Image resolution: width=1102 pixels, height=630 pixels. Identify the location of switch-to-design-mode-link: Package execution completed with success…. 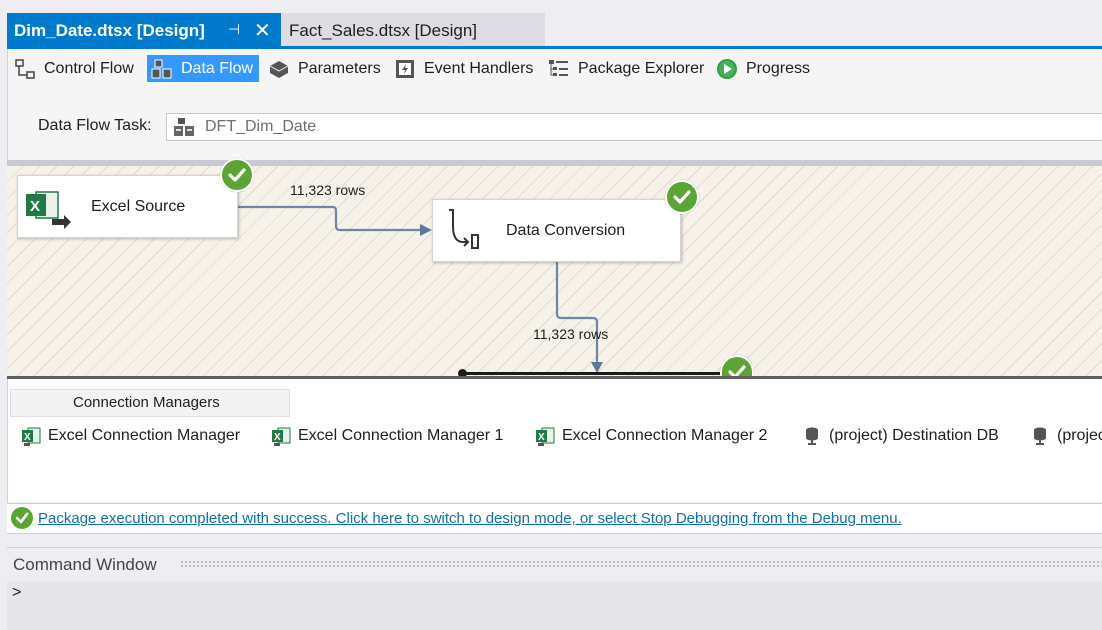
(470, 518).